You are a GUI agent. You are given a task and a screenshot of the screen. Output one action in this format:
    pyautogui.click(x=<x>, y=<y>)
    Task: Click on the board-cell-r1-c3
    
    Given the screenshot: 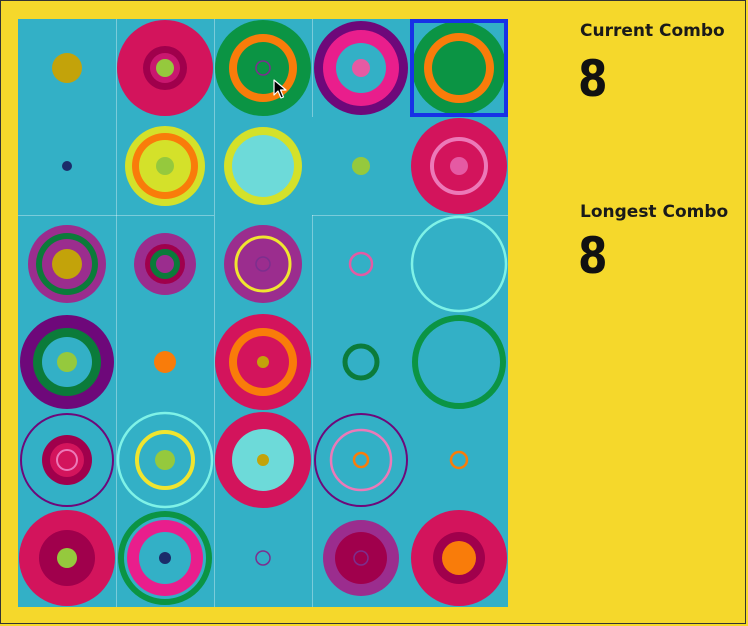 What is the action you would take?
    pyautogui.click(x=361, y=166)
    